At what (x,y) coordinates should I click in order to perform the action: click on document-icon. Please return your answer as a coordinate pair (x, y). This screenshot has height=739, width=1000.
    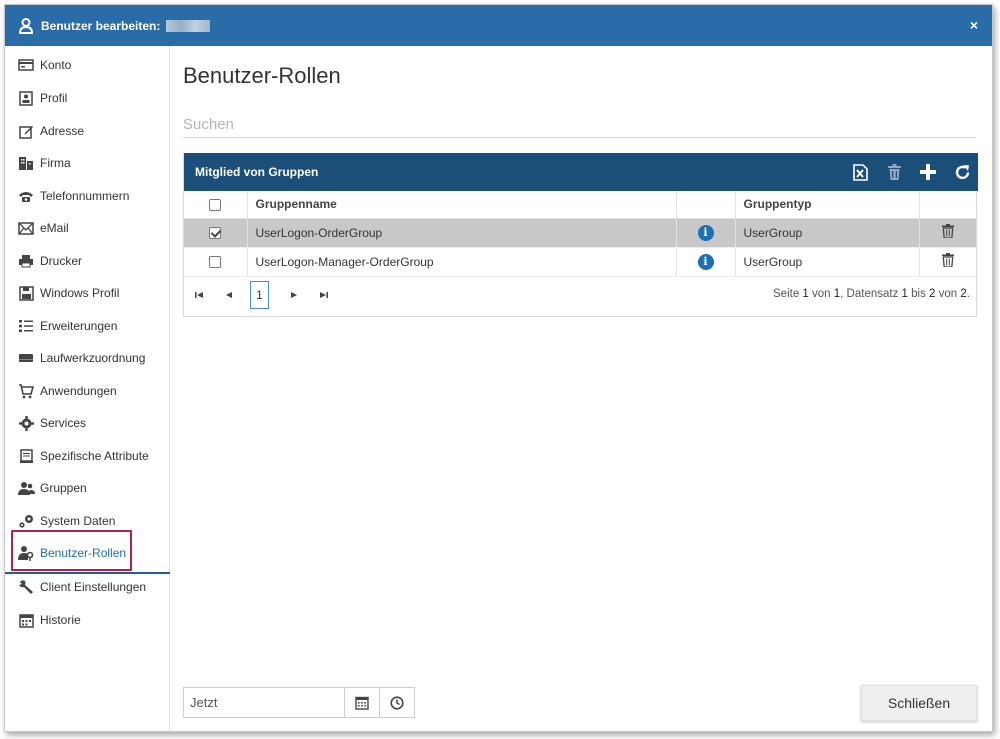
    Looking at the image, I should click on (26, 456).